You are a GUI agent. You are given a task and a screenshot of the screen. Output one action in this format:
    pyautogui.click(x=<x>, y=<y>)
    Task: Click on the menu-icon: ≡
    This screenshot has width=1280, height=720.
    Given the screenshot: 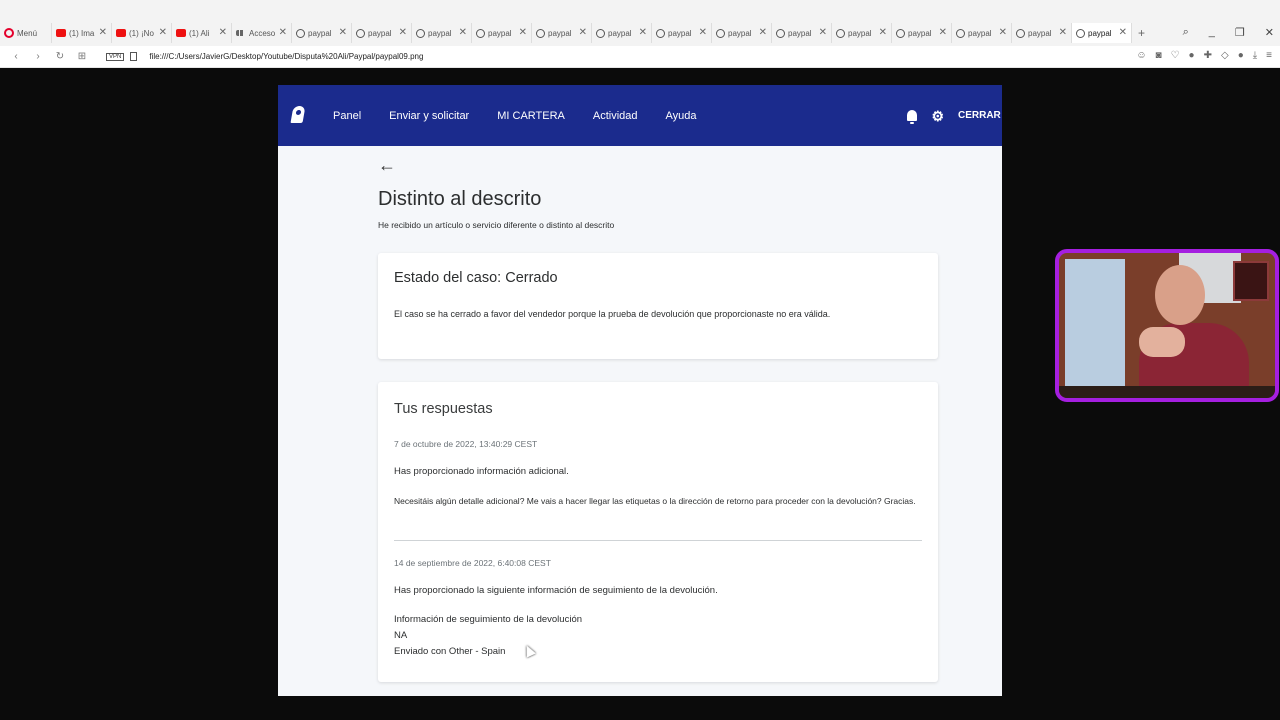 What is the action you would take?
    pyautogui.click(x=1269, y=55)
    